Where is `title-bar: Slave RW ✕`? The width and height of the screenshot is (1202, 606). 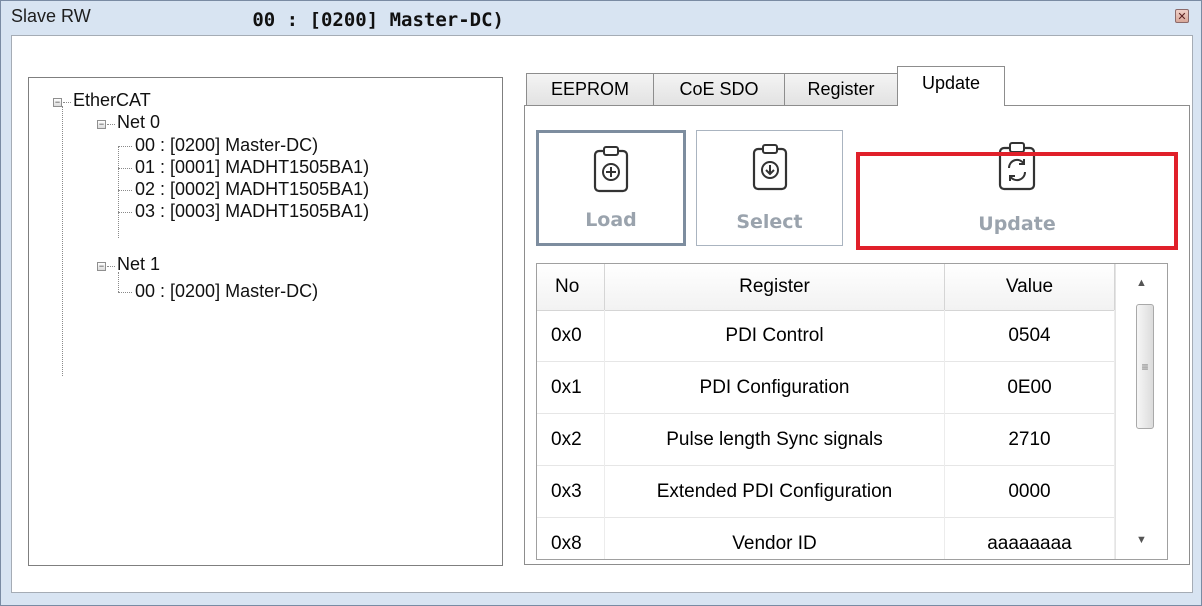
title-bar: Slave RW ✕ is located at coordinates (601, 16).